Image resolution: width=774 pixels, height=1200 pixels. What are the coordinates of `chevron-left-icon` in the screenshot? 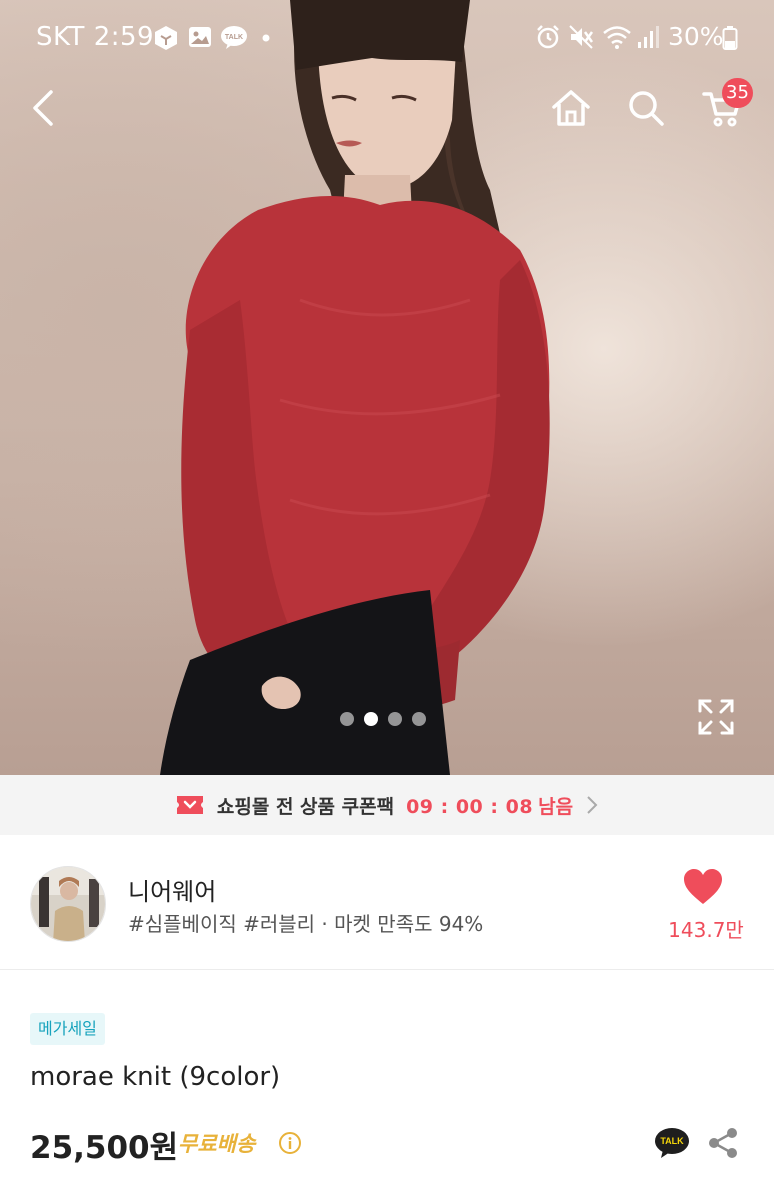 It's located at (43, 108).